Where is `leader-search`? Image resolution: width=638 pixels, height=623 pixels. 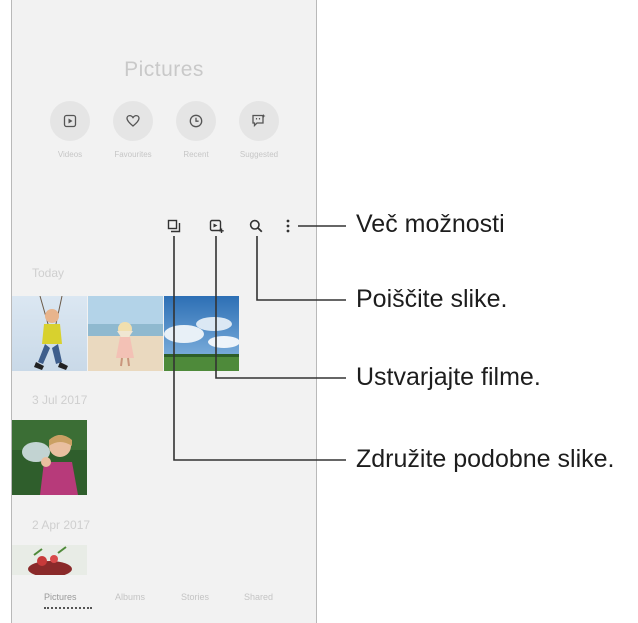 leader-search is located at coordinates (301, 268).